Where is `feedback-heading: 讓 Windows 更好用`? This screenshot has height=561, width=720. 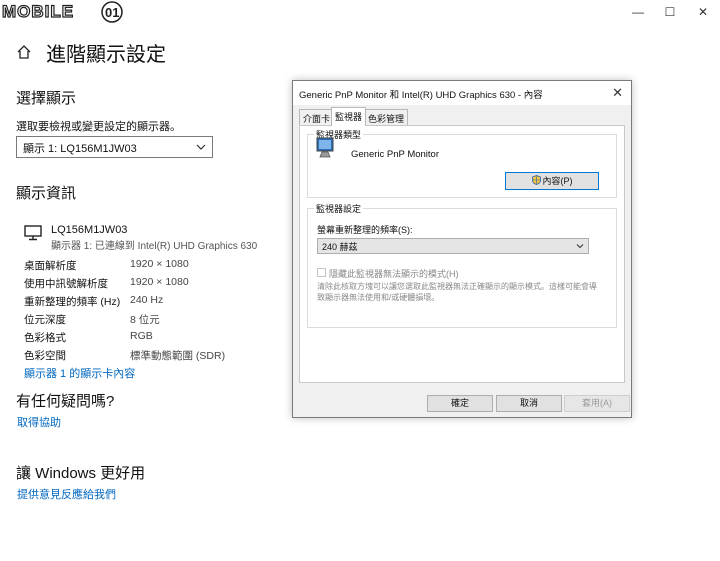 feedback-heading: 讓 Windows 更好用 is located at coordinates (81, 473).